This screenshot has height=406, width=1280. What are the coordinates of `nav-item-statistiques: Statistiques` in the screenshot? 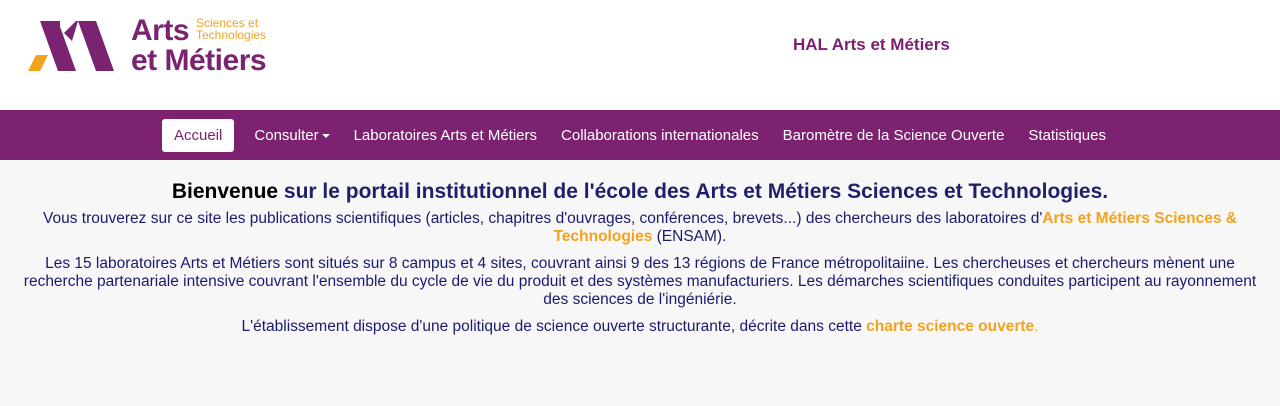 It's located at (1067, 135).